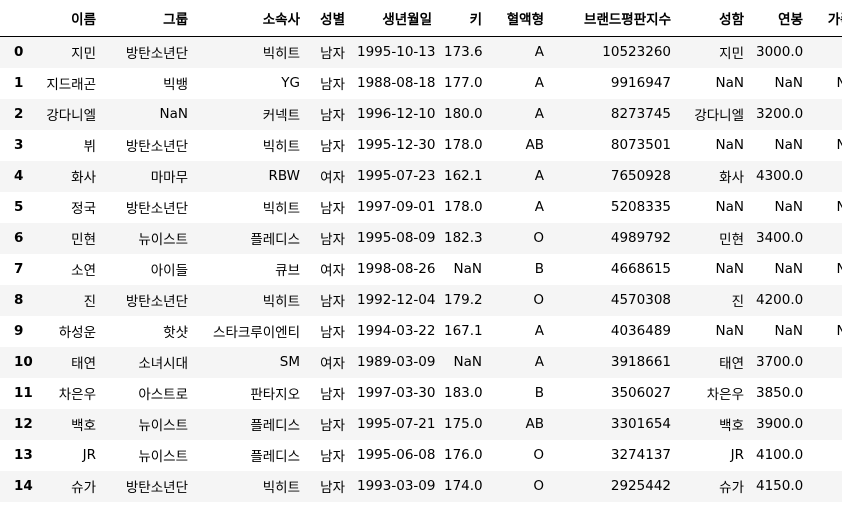 The width and height of the screenshot is (842, 507). I want to click on table-cell: 180.0, so click(463, 114).